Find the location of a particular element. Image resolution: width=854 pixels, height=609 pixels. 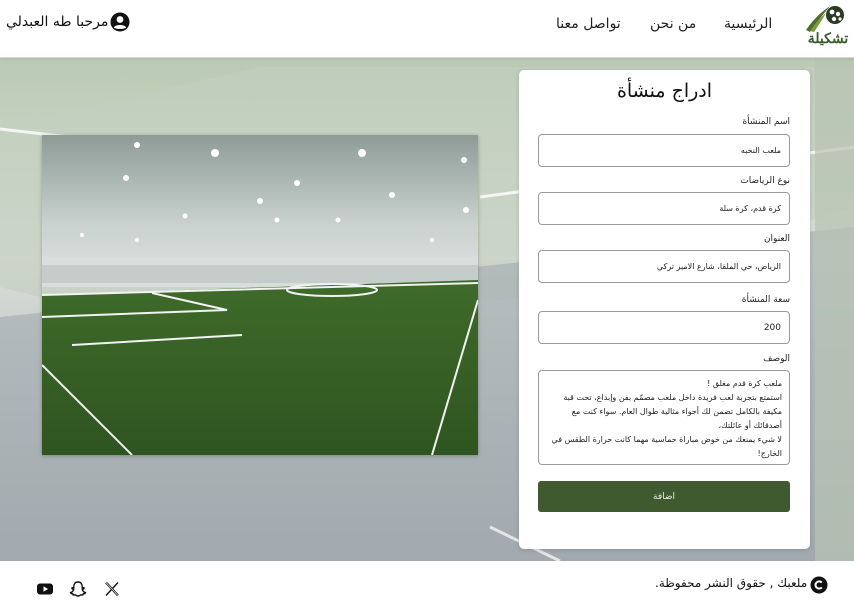

description-label: الوصف is located at coordinates (776, 359).